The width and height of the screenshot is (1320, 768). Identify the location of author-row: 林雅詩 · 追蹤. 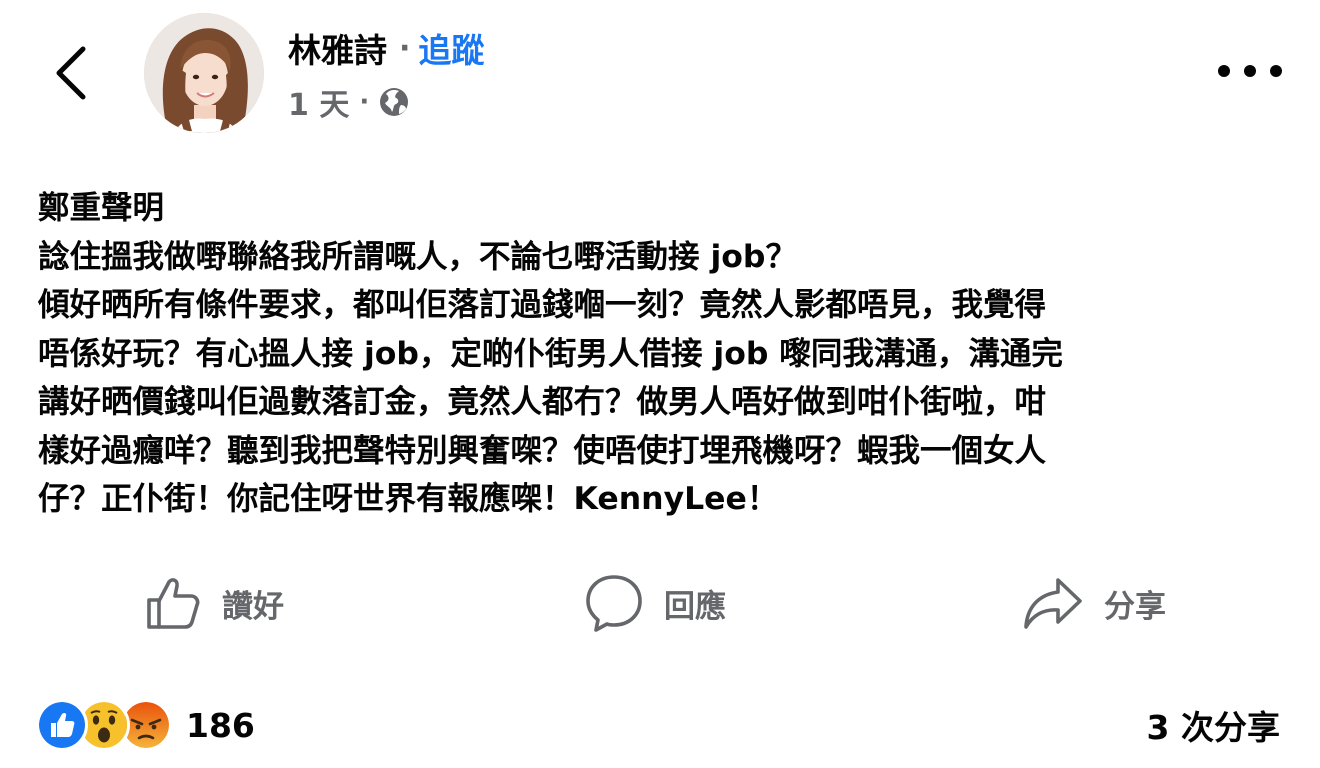
(386, 48).